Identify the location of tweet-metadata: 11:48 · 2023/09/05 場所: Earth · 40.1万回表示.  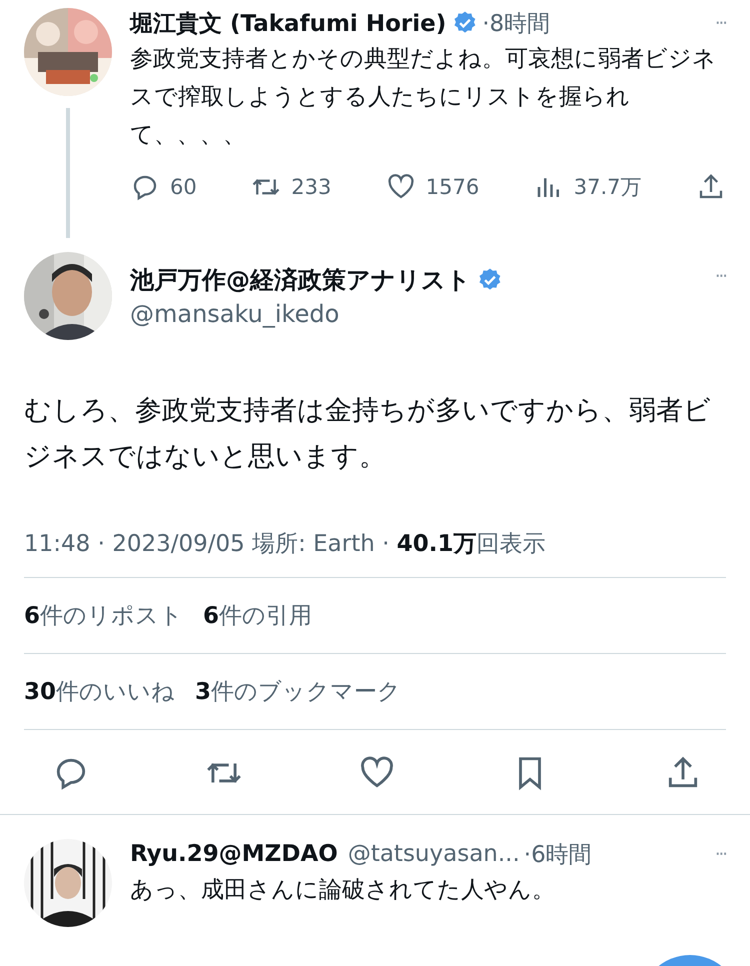
(375, 553).